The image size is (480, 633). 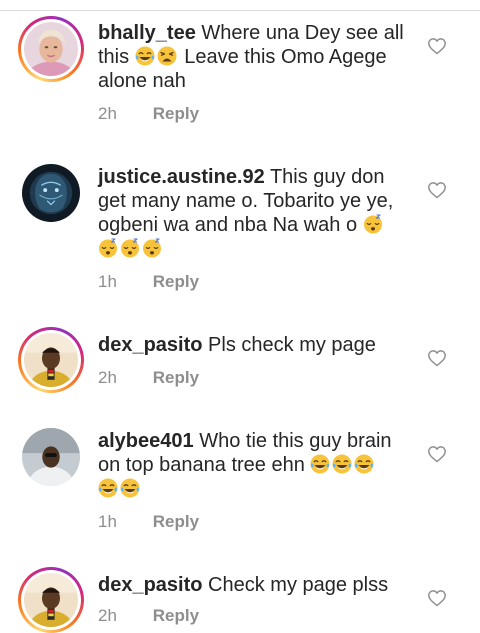 I want to click on comment-text: dex_pasito Pls check my page, so click(x=254, y=345).